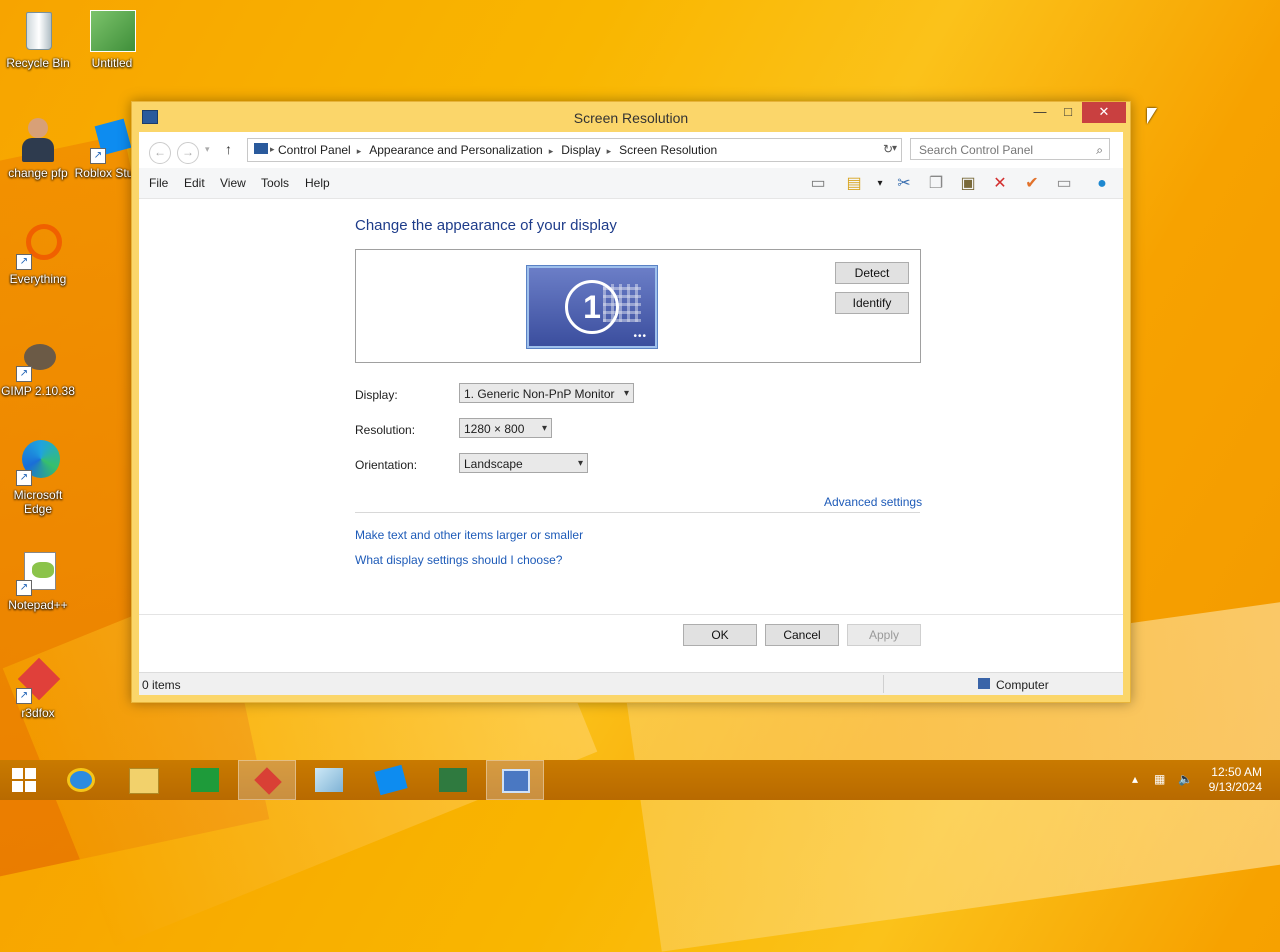  I want to click on back-arrow-icon: ←, so click(160, 153).